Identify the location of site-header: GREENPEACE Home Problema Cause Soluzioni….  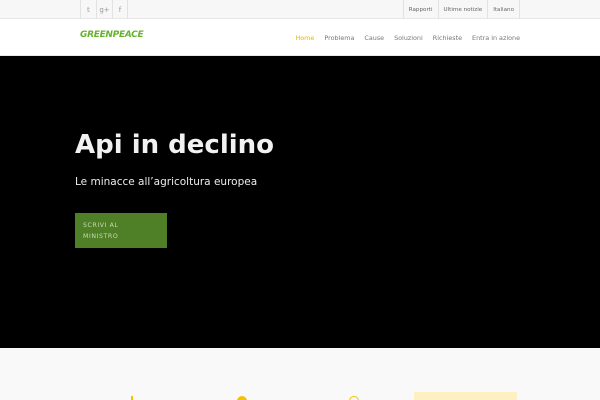
(300, 37).